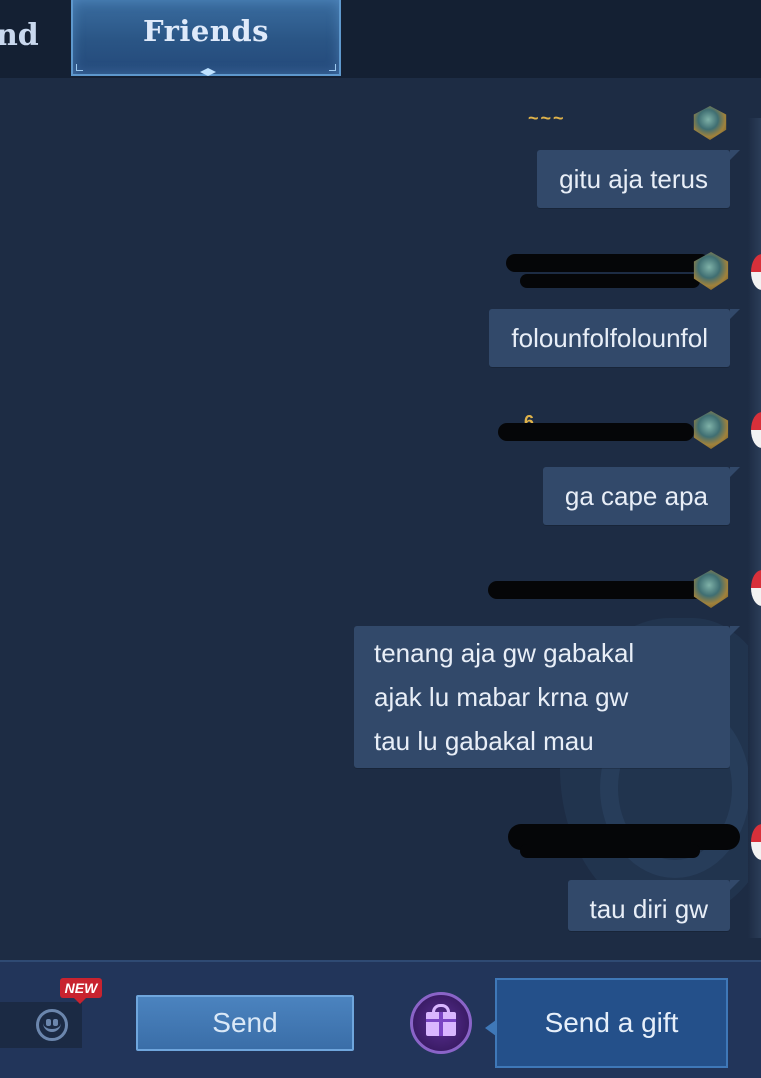 The width and height of the screenshot is (761, 1078). What do you see at coordinates (547, 118) in the screenshot?
I see `sender-name-fragment: ~~~` at bounding box center [547, 118].